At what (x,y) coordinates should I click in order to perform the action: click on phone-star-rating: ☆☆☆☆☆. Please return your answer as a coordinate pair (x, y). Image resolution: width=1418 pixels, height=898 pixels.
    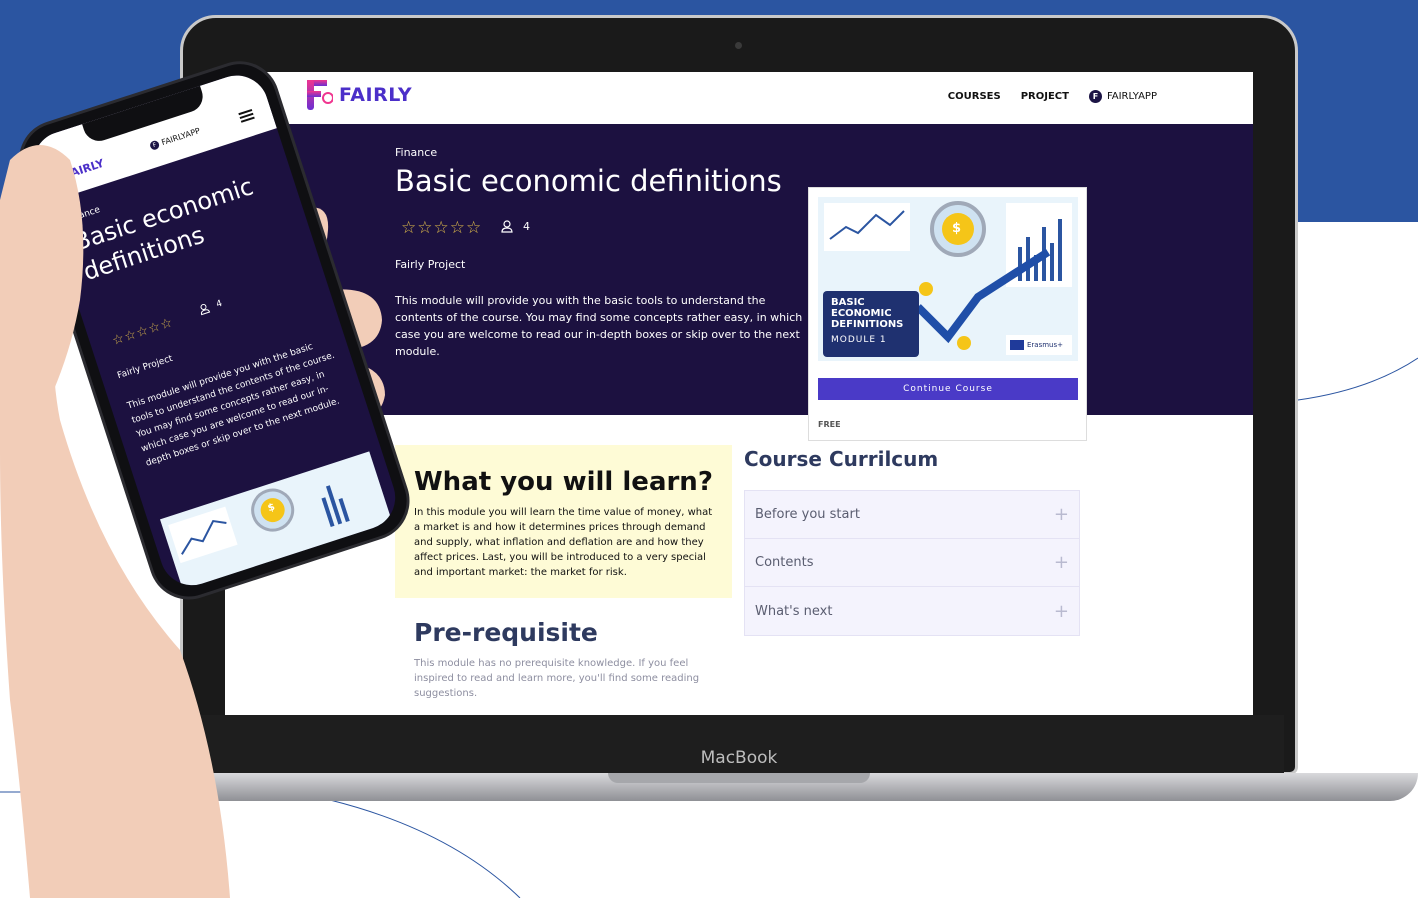
    Looking at the image, I should click on (142, 331).